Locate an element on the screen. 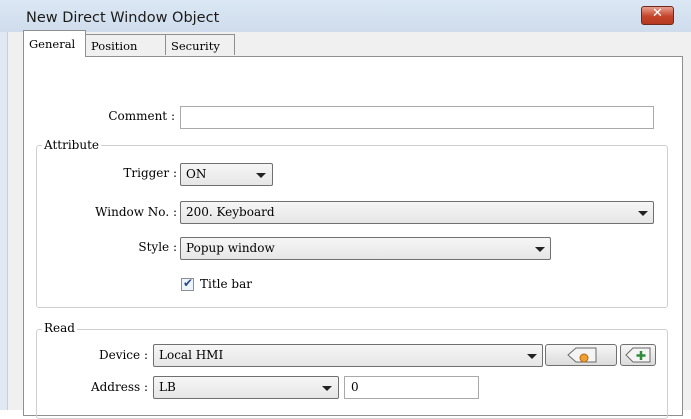  title-bar: New Direct Window Object ✕ is located at coordinates (345, 16).